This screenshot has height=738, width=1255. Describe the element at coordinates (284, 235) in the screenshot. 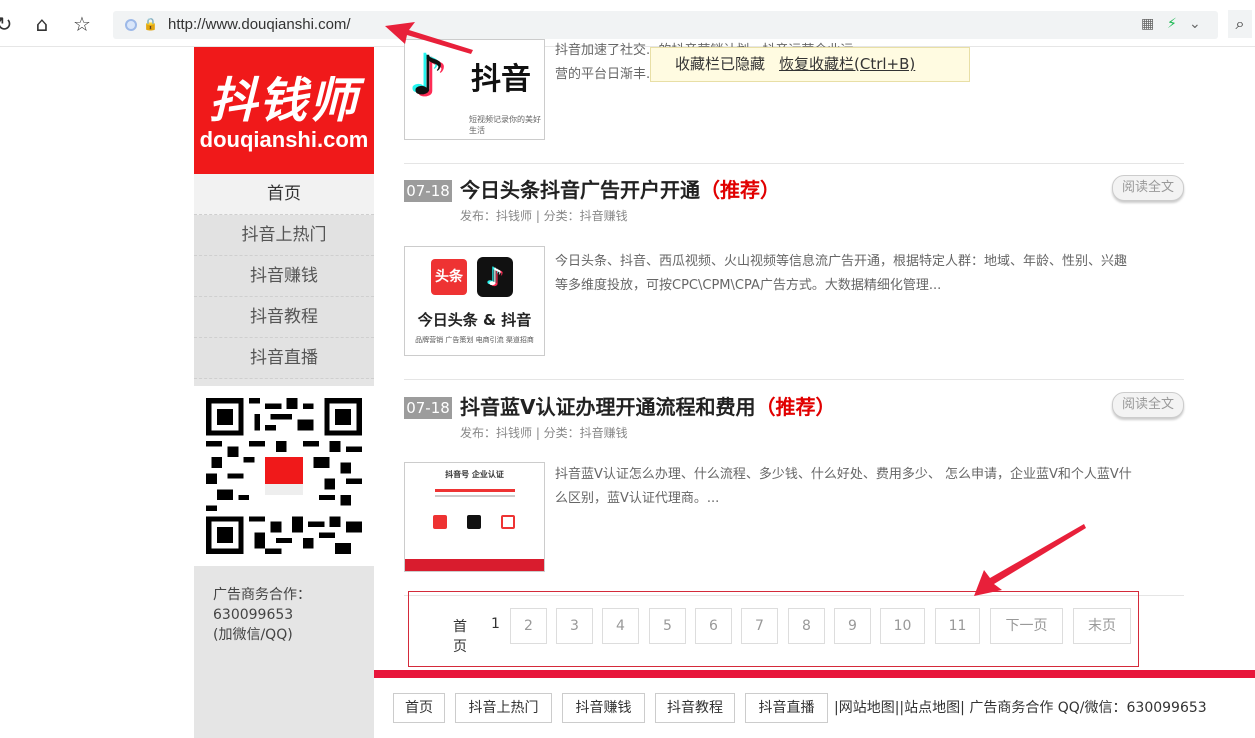

I see `sidebar-item-hot: 抖音上热门` at that location.